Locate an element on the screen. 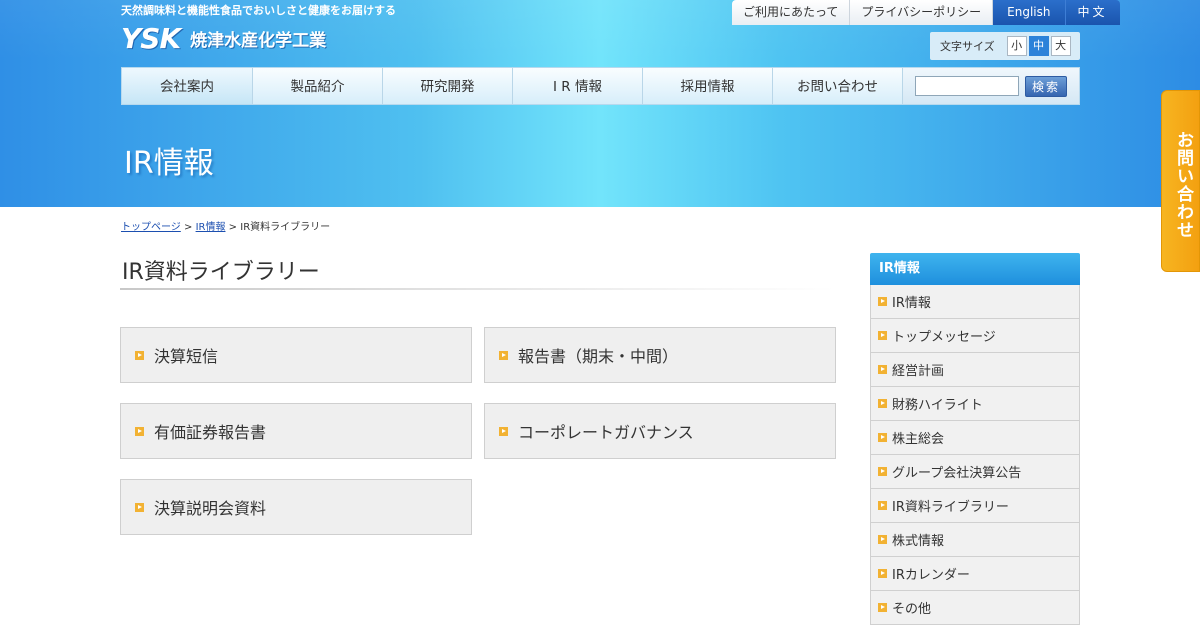 The width and height of the screenshot is (1200, 630). nav-products: 製品紹介 is located at coordinates (318, 86).